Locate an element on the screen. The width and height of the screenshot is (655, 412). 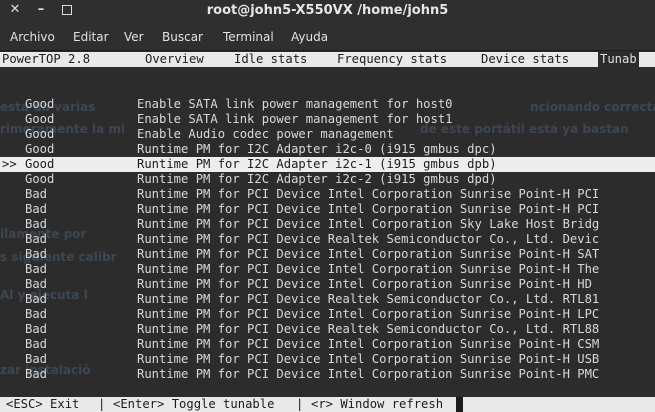
footer-exit-hint: <ESC> Exit is located at coordinates (42, 404).